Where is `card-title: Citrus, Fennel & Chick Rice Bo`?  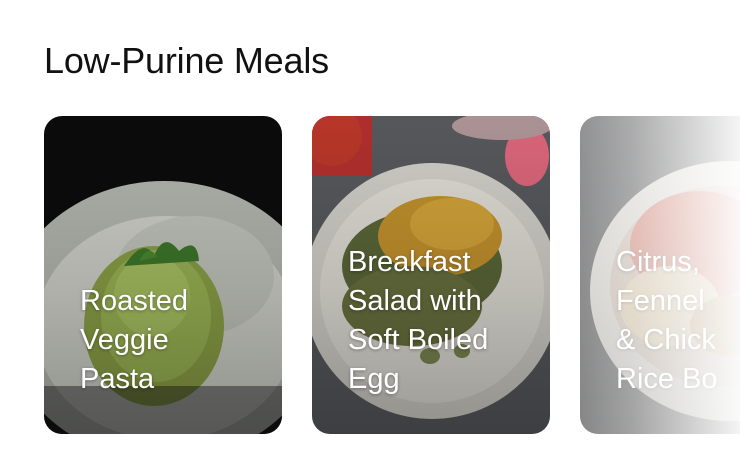
card-title: Citrus, Fennel & Chick Rice Bo is located at coordinates (667, 320).